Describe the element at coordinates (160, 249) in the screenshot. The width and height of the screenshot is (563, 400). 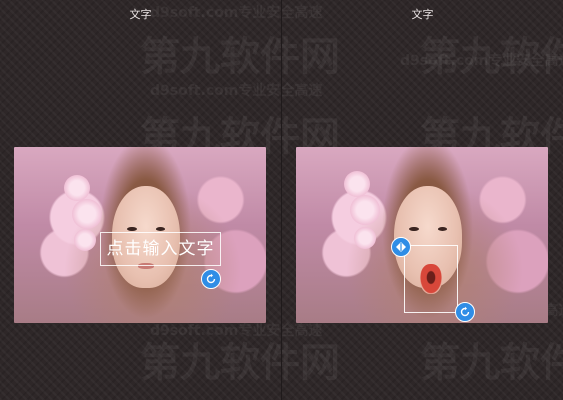
I see `text-input-box: 点击输入文字` at that location.